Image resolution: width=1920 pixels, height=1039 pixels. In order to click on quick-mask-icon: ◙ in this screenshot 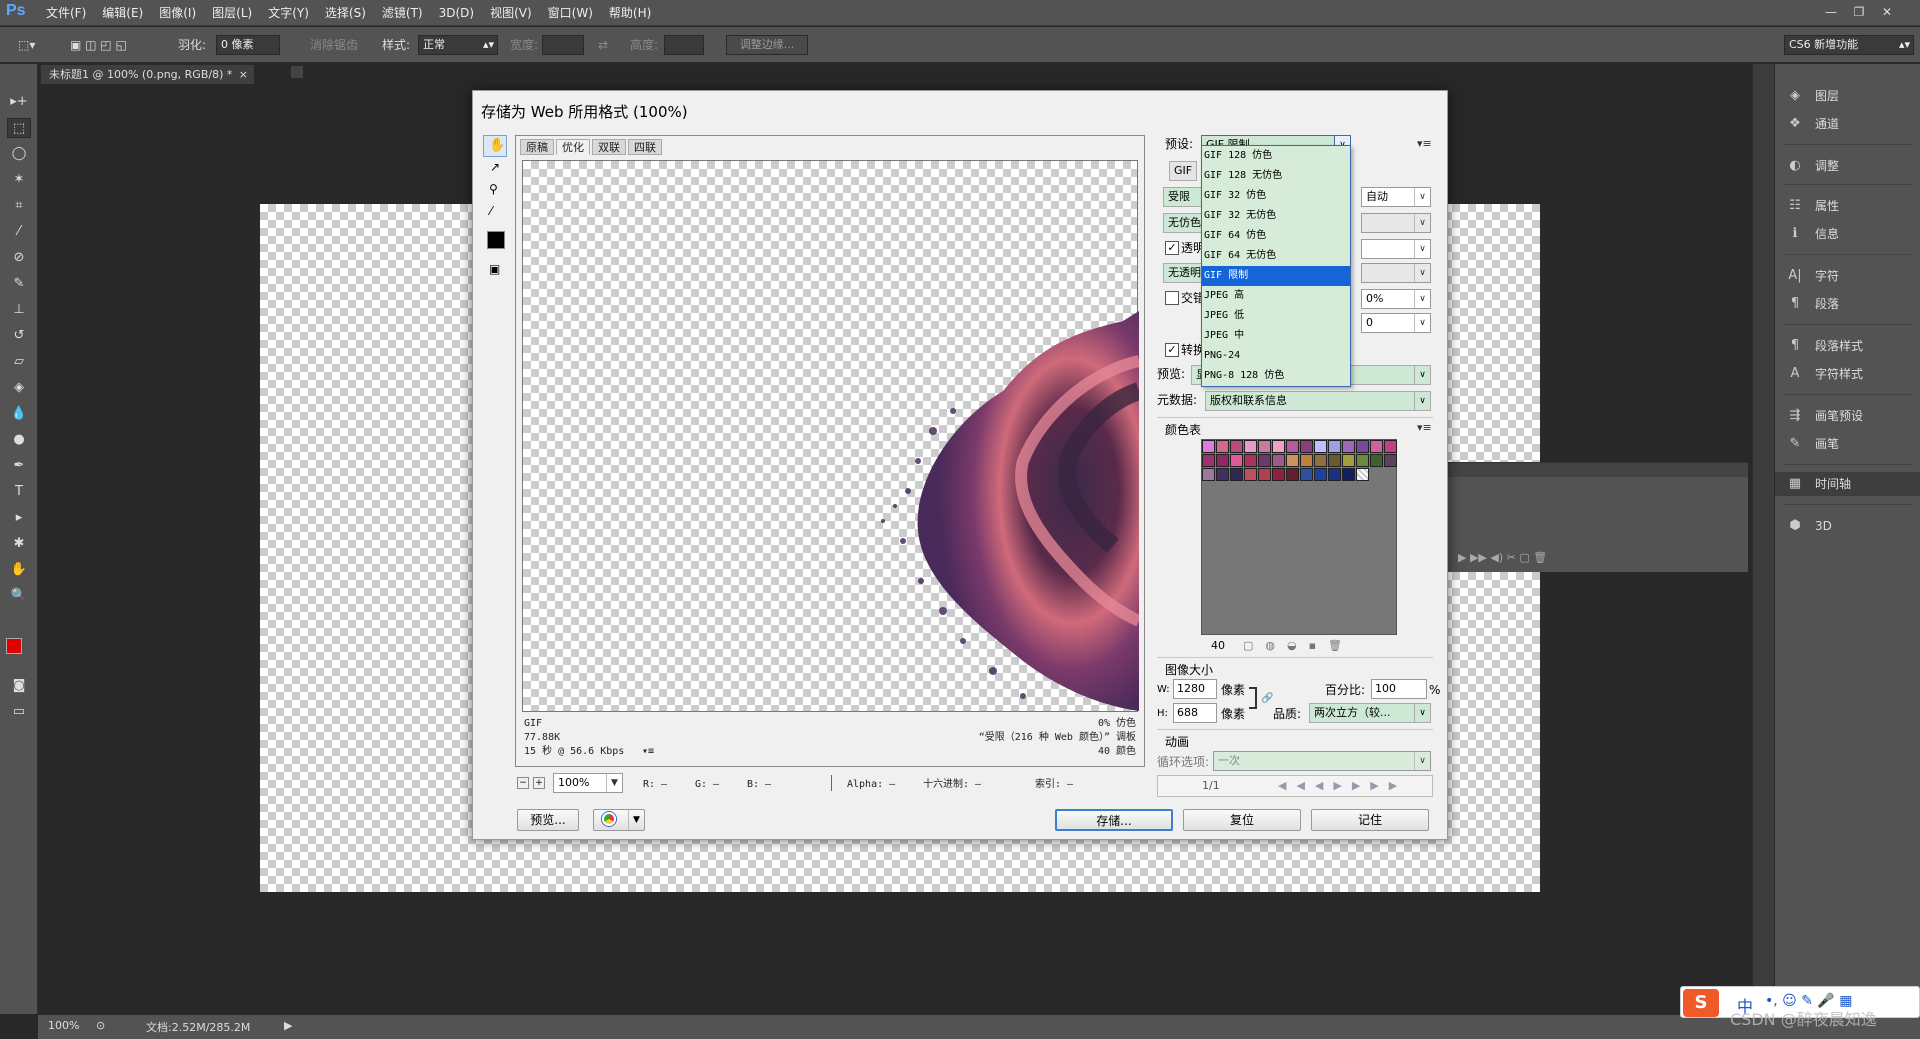, I will do `click(19, 686)`.